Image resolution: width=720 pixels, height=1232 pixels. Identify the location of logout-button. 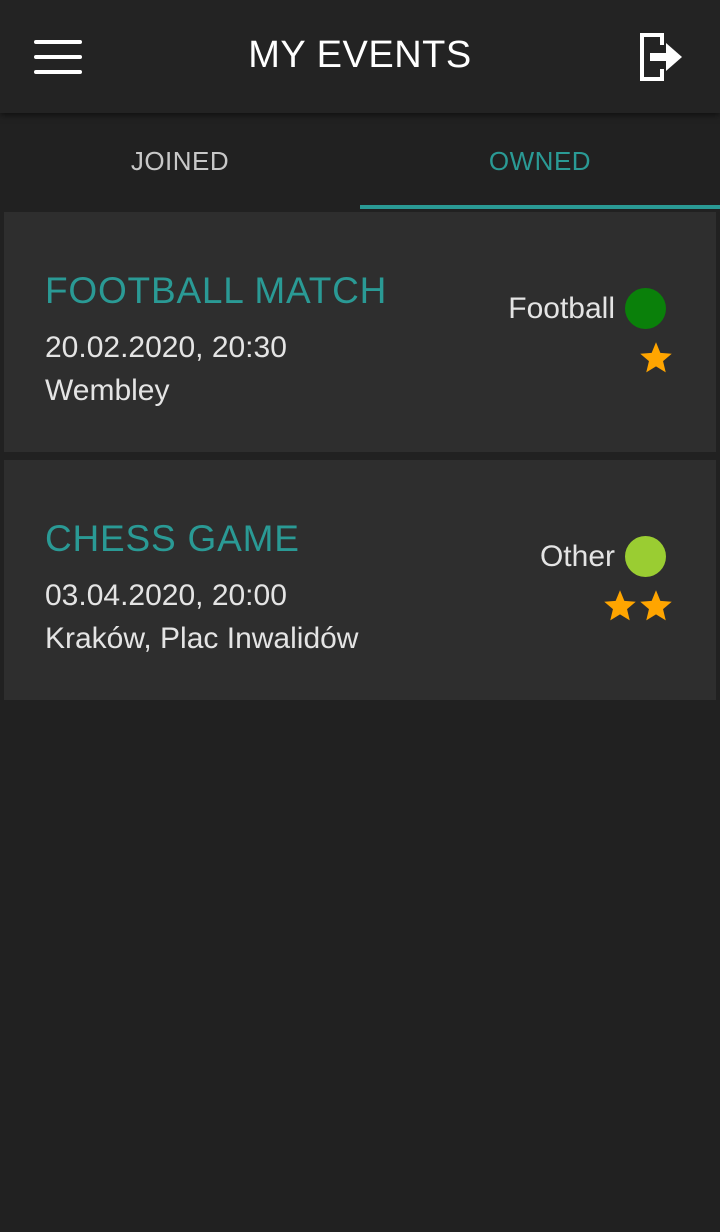
(659, 57).